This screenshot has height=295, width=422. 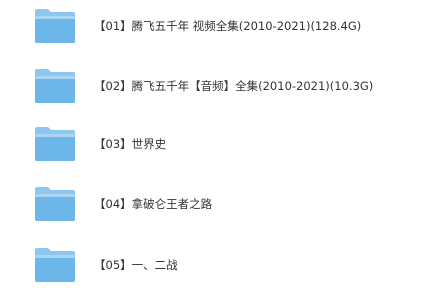 I want to click on folder-item-04: 【04】拿破仑王者之路, so click(x=224, y=204).